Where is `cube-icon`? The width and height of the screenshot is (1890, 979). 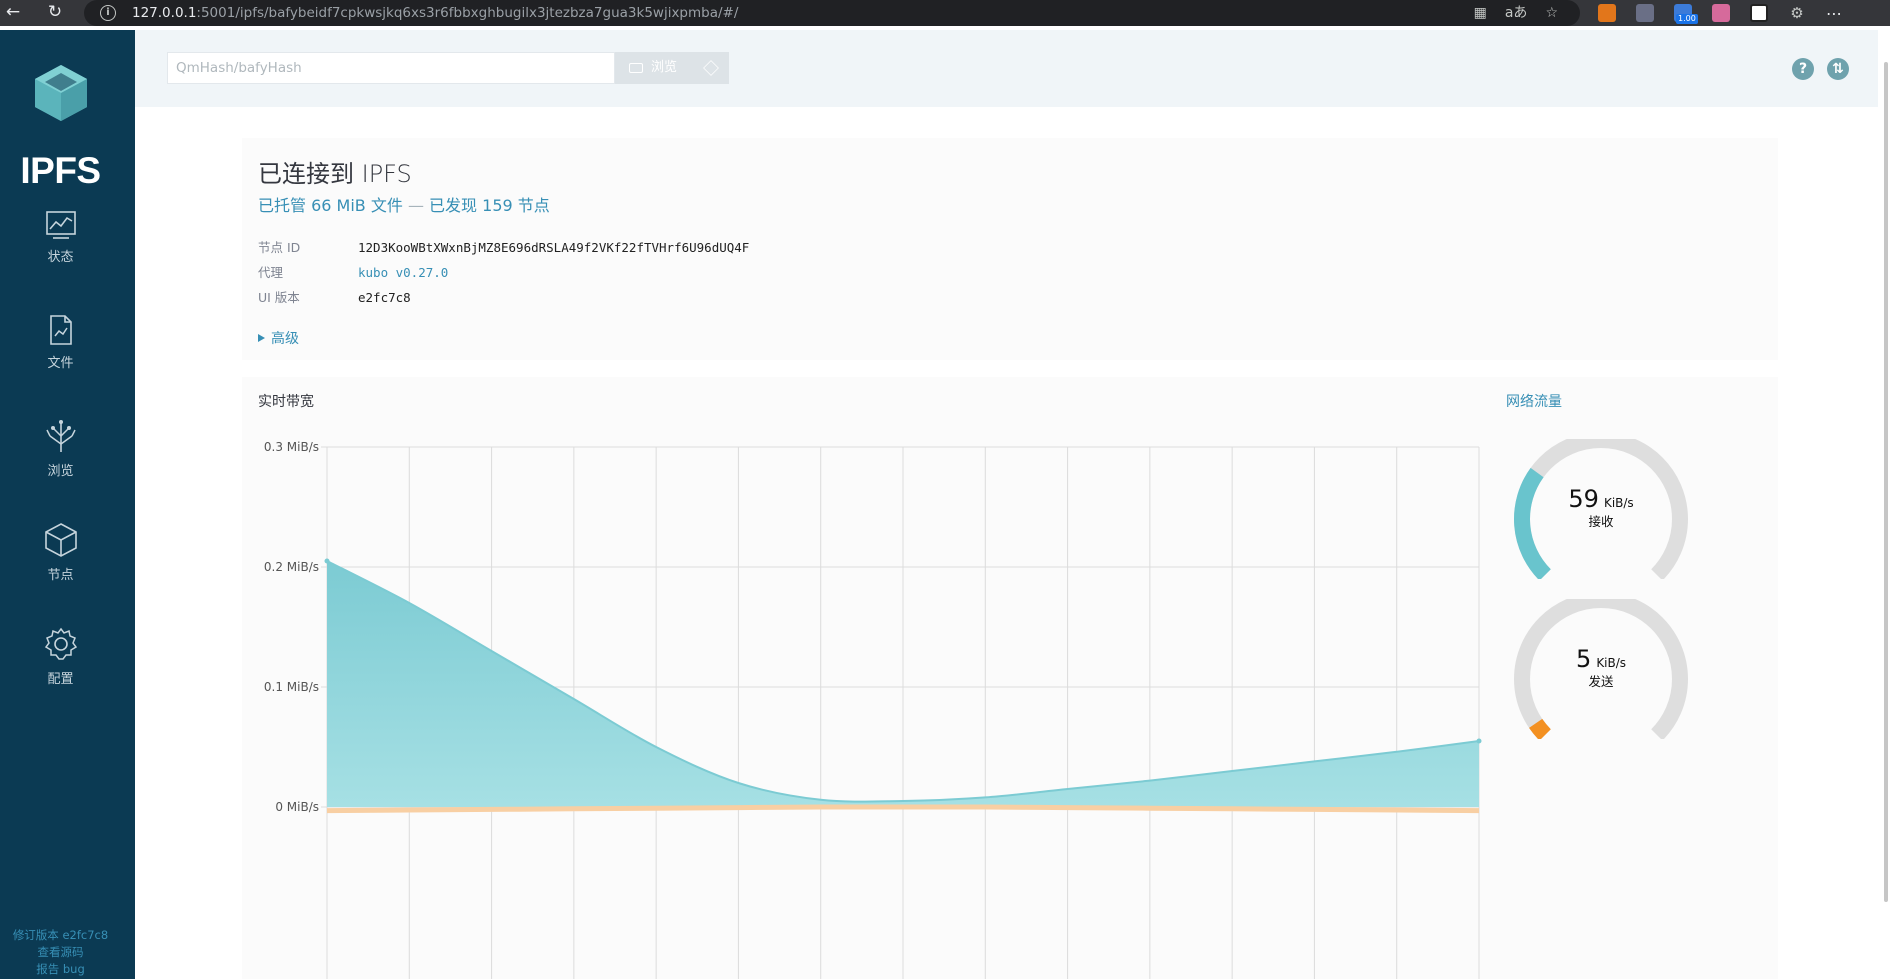 cube-icon is located at coordinates (60, 540).